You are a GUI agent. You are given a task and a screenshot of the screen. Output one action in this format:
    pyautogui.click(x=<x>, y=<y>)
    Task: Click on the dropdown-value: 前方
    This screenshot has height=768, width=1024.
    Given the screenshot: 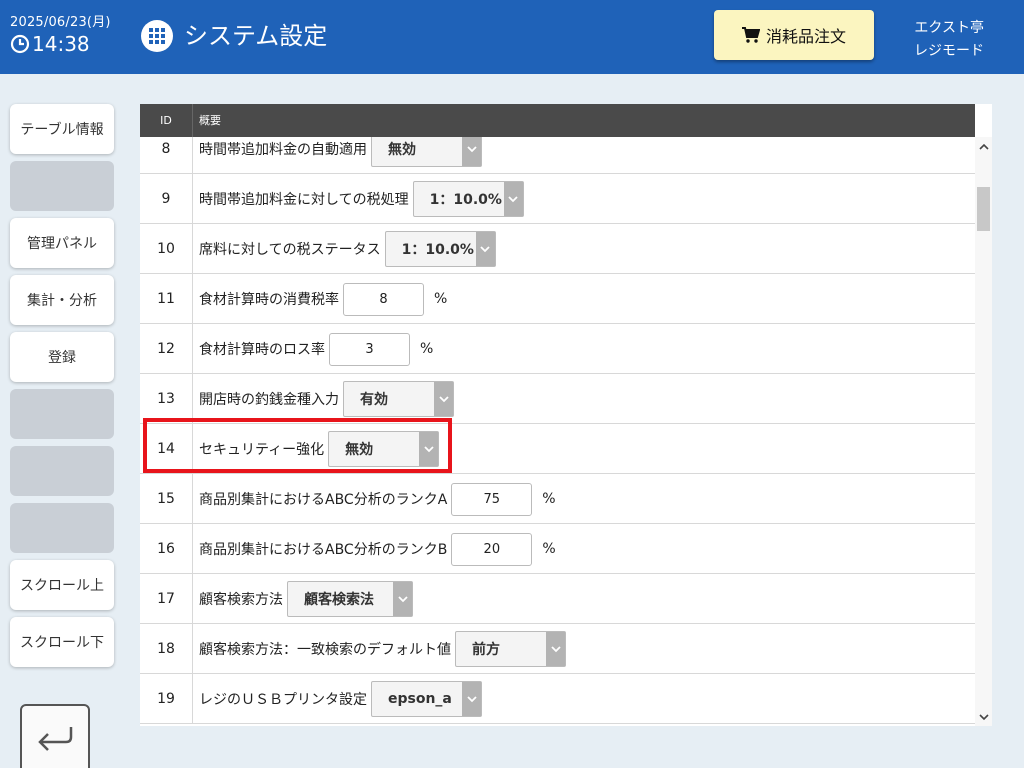 What is the action you would take?
    pyautogui.click(x=486, y=650)
    